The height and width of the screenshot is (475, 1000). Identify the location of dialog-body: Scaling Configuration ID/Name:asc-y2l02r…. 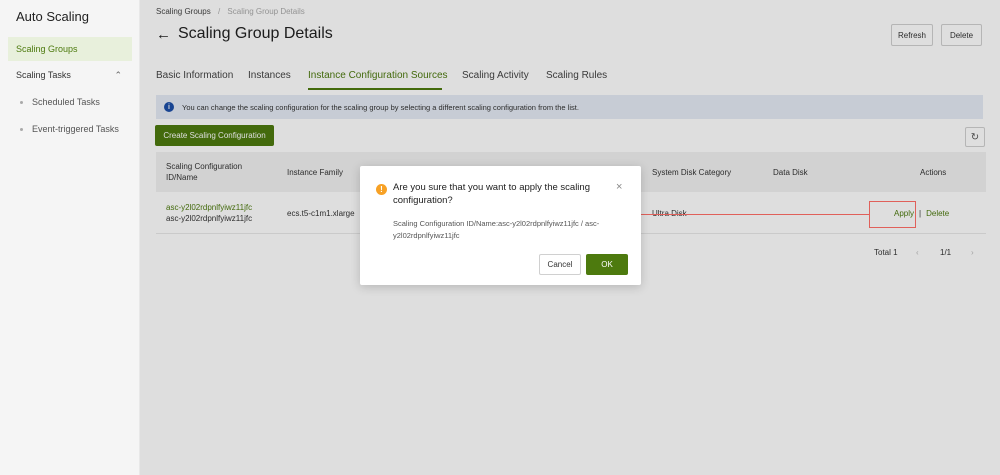
(496, 229).